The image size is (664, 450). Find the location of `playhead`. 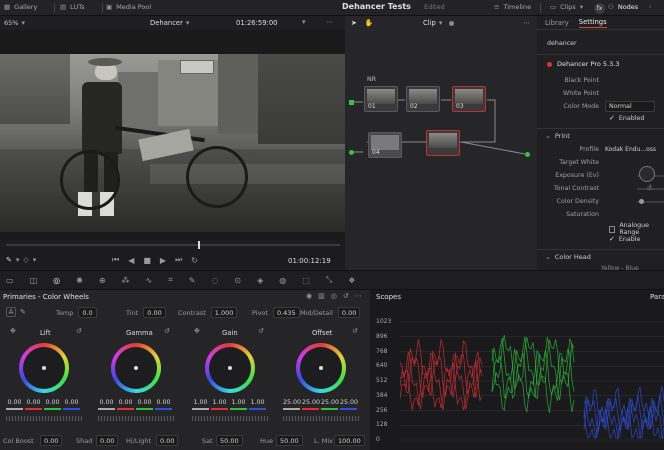

playhead is located at coordinates (199, 245).